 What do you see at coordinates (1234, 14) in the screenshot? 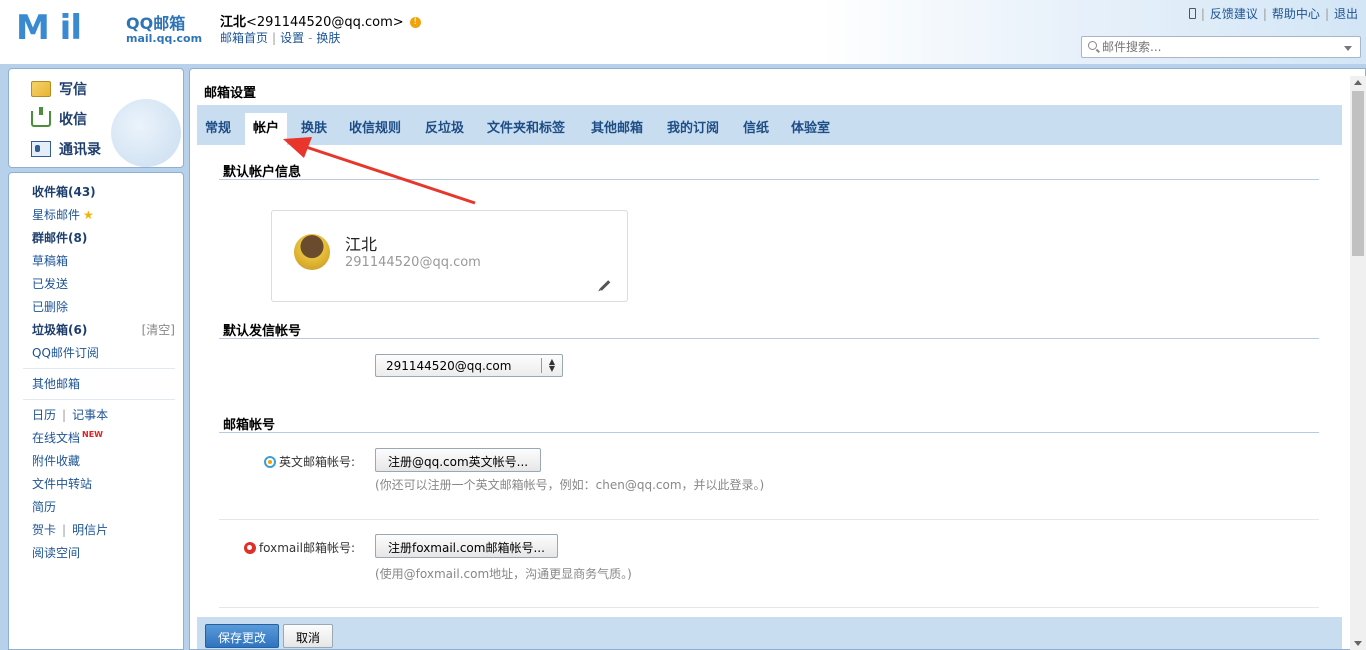
I see `link-feedback: 反馈建议` at bounding box center [1234, 14].